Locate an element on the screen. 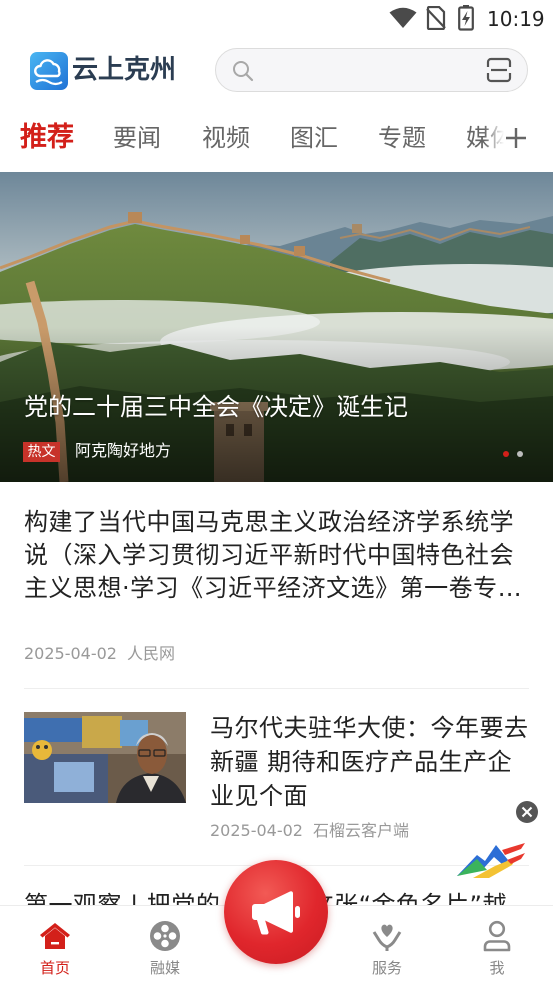 Image resolution: width=553 pixels, height=983 pixels. megaphone-icon is located at coordinates (276, 913).